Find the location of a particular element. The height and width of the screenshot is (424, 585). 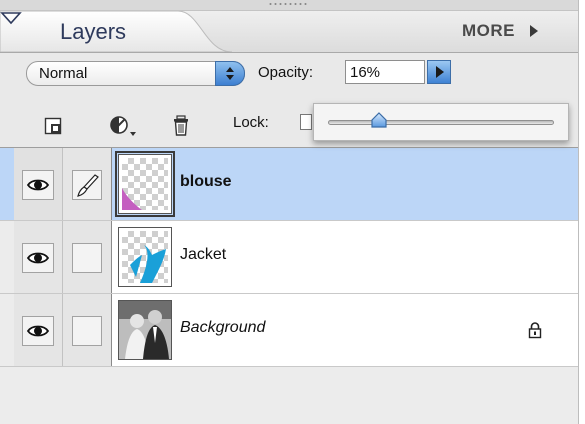

opacity-input is located at coordinates (385, 72).